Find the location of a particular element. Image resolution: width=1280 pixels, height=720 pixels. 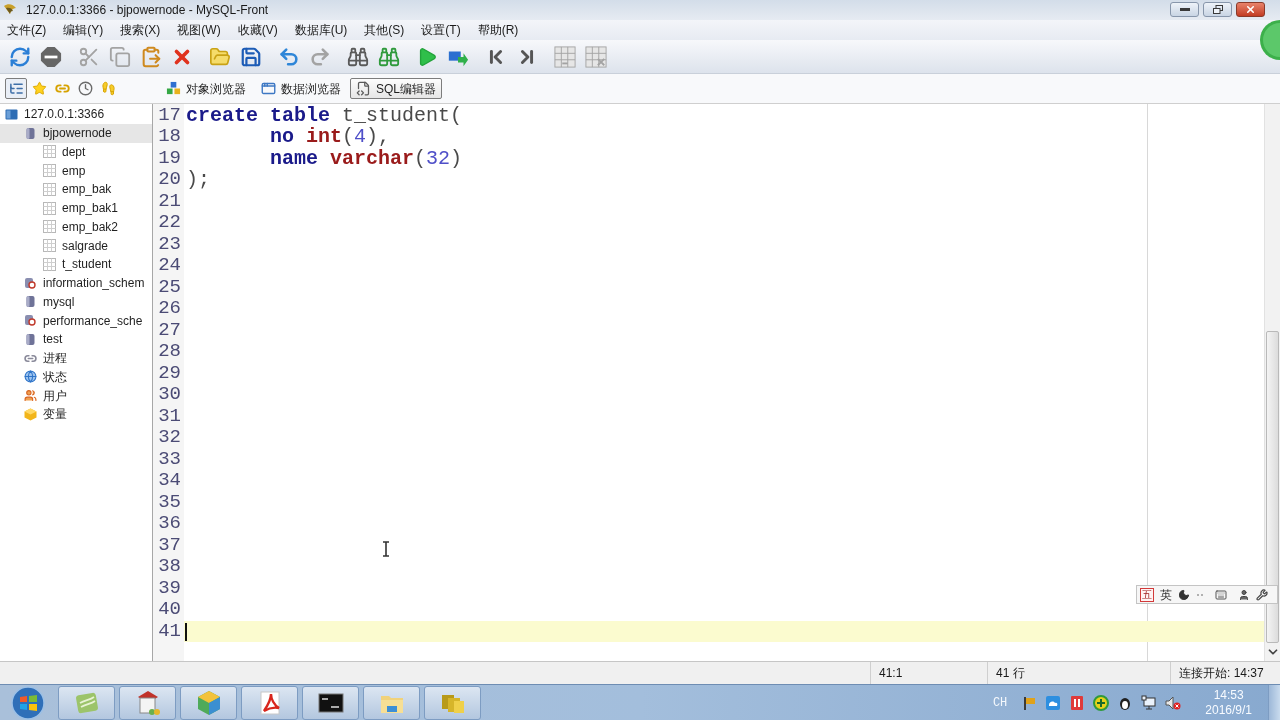

view-tab: 对象浏览器 is located at coordinates (206, 88).